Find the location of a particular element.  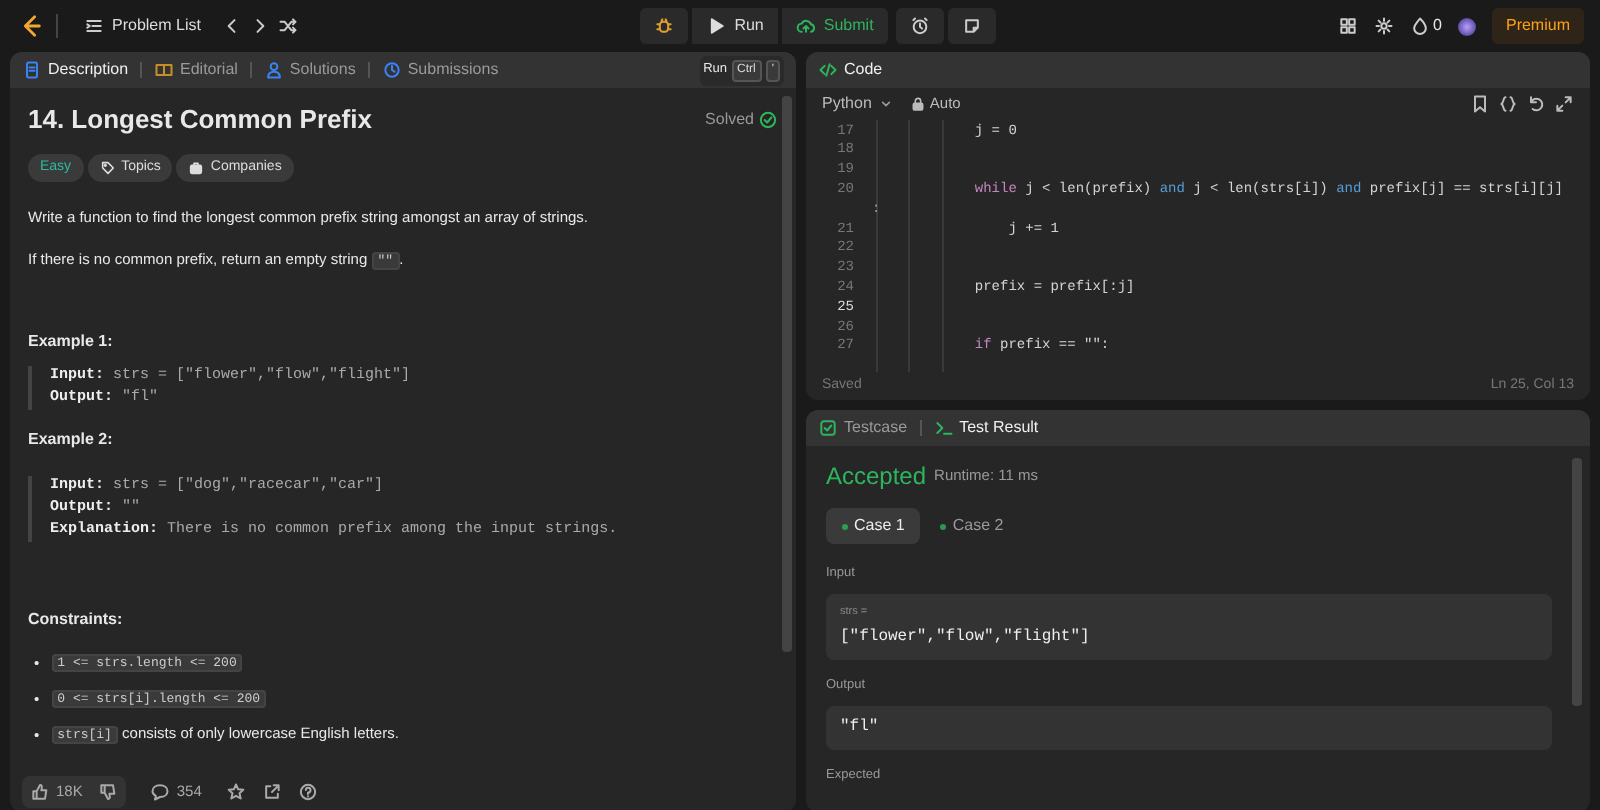

terminal-icon is located at coordinates (943, 428).